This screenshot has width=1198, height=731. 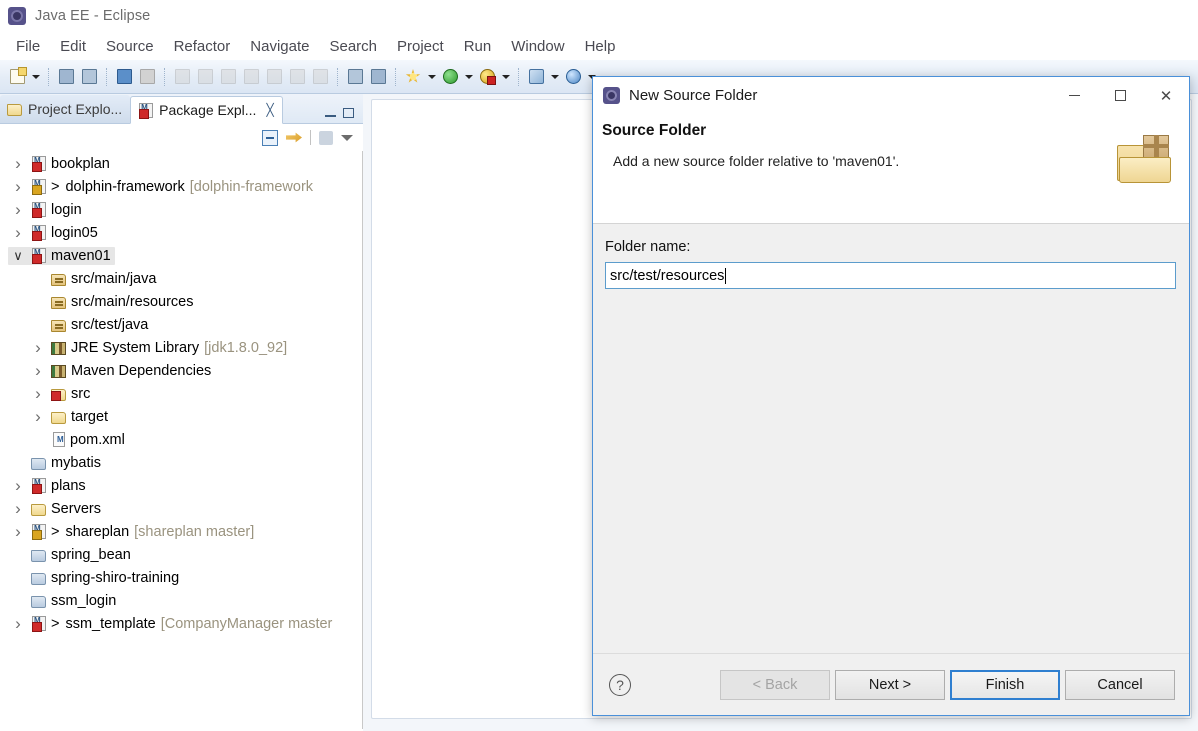 I want to click on tree-item-label: spring-shiro-training, so click(x=115, y=577).